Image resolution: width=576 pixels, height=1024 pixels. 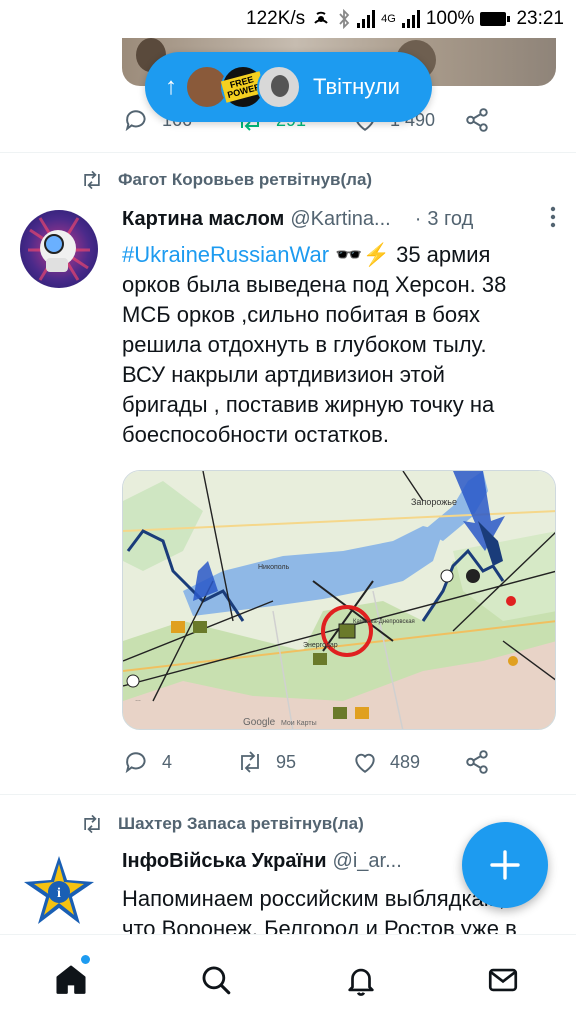 What do you see at coordinates (553, 220) in the screenshot?
I see `more-options-icon` at bounding box center [553, 220].